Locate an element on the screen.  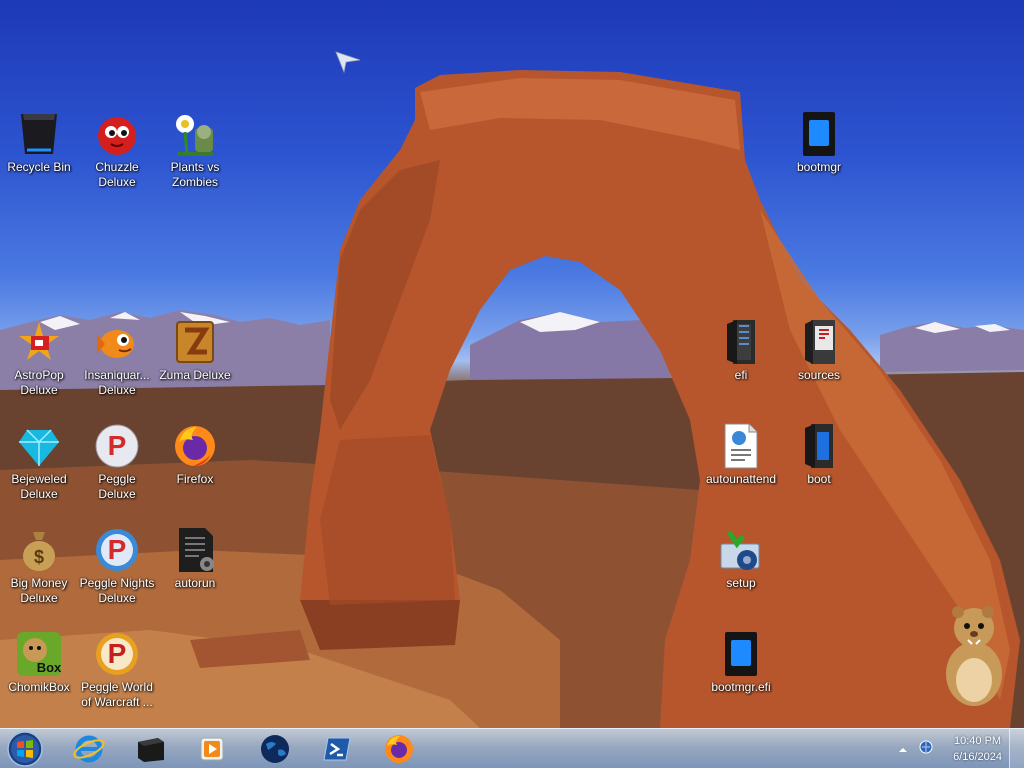
desktop-icon-label: efi is located at coordinates (741, 375).